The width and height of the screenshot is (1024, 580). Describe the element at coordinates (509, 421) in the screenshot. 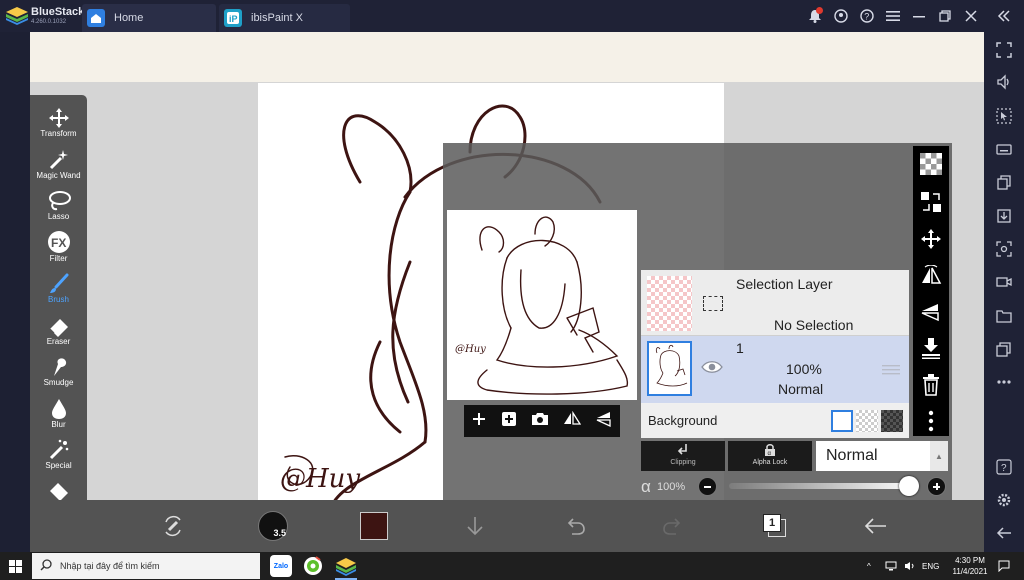

I see `add-layer-alt-icon` at that location.